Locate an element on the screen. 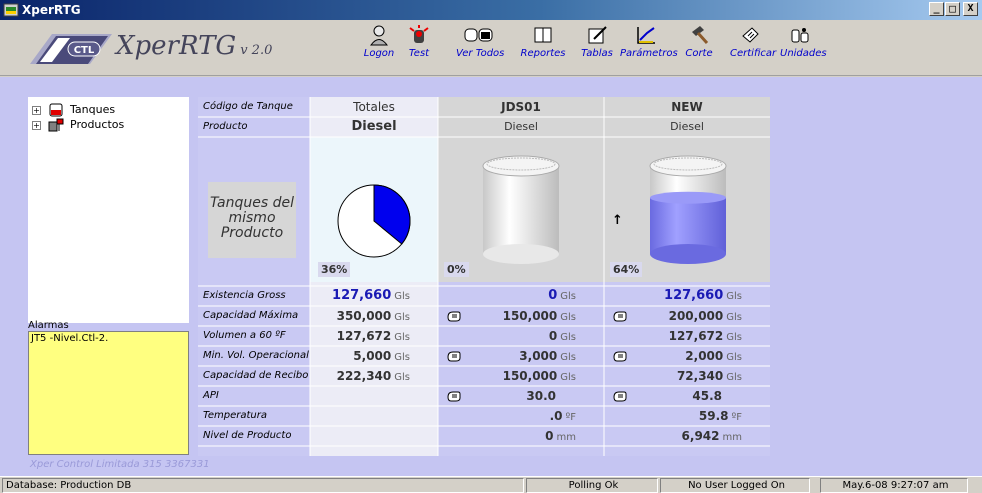 The image size is (982, 493). row-header-api: API is located at coordinates (211, 395).